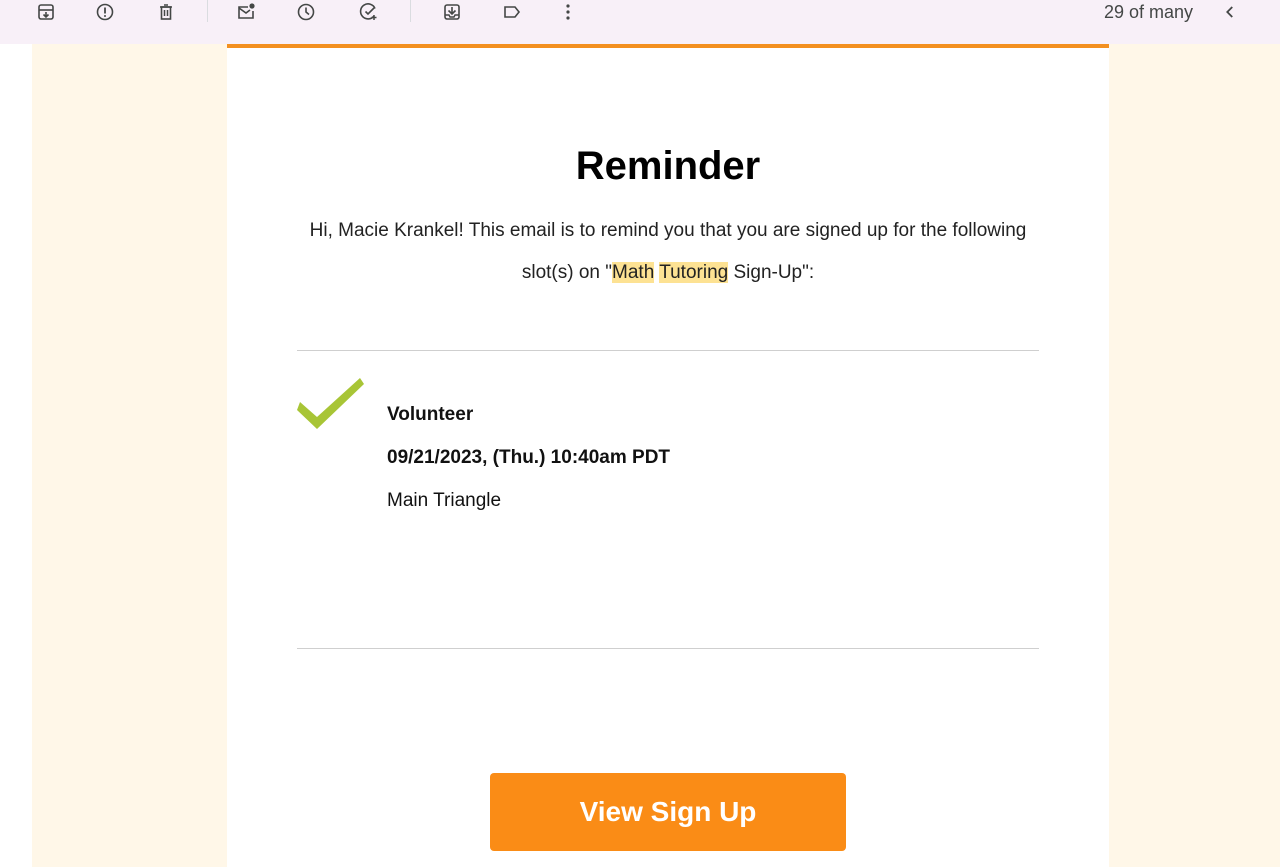 Image resolution: width=1280 pixels, height=867 pixels. I want to click on snooze-icon, so click(306, 12).